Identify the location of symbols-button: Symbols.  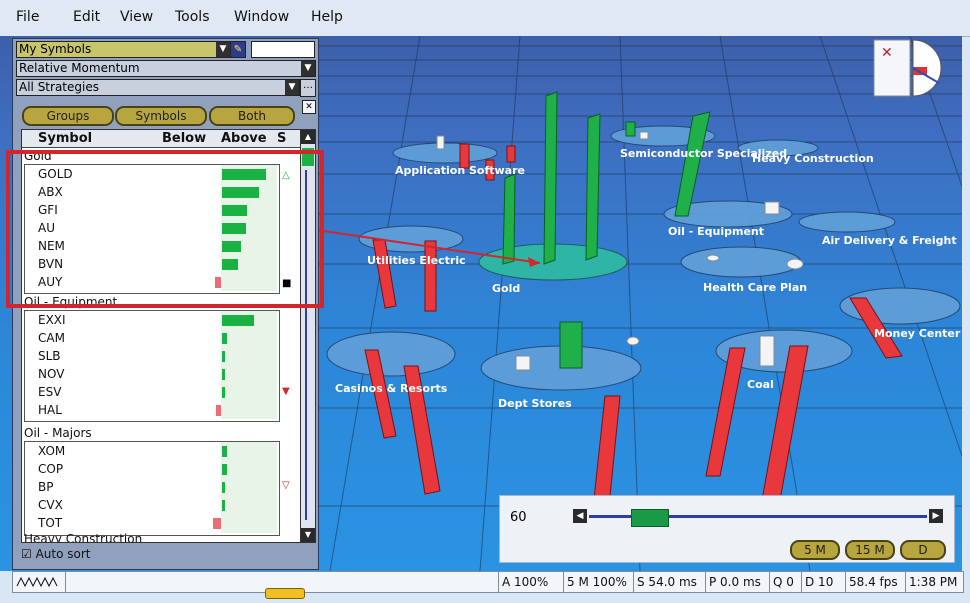
(161, 116).